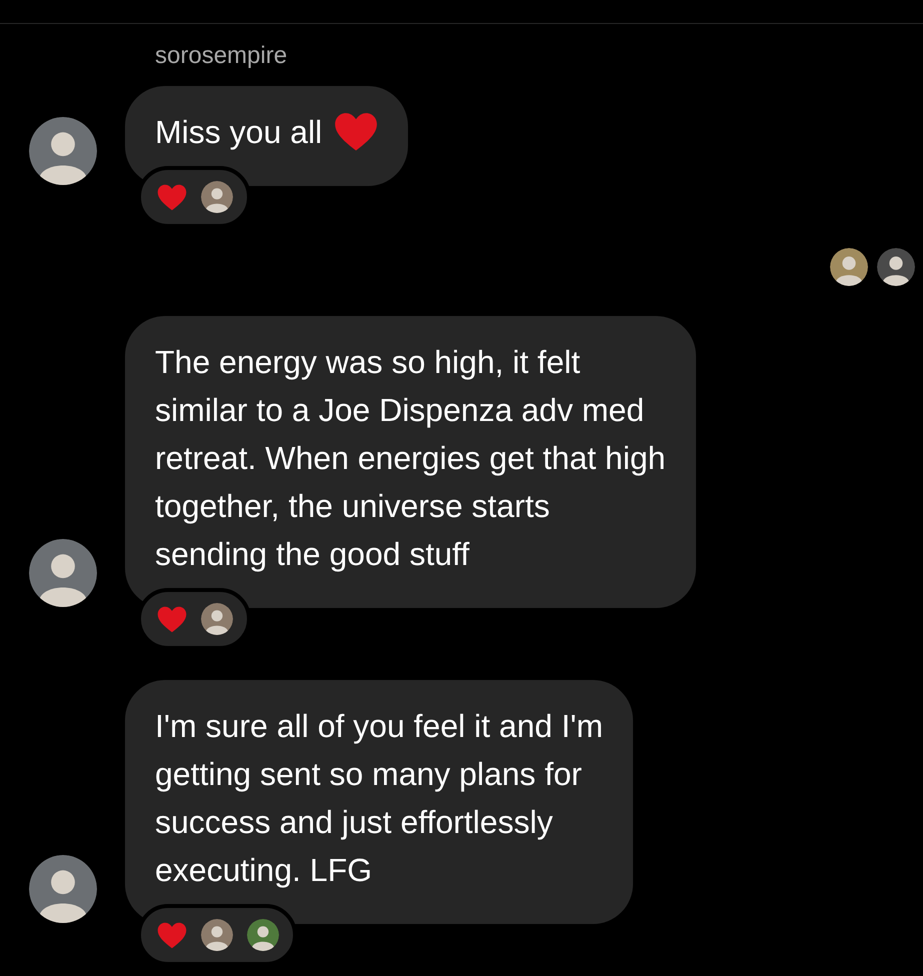 Image resolution: width=923 pixels, height=976 pixels. What do you see at coordinates (379, 798) in the screenshot?
I see `message-text: I'm sure all of you feel it and I'm getting sent so many plans for success and just effortlessly executing. LFG` at bounding box center [379, 798].